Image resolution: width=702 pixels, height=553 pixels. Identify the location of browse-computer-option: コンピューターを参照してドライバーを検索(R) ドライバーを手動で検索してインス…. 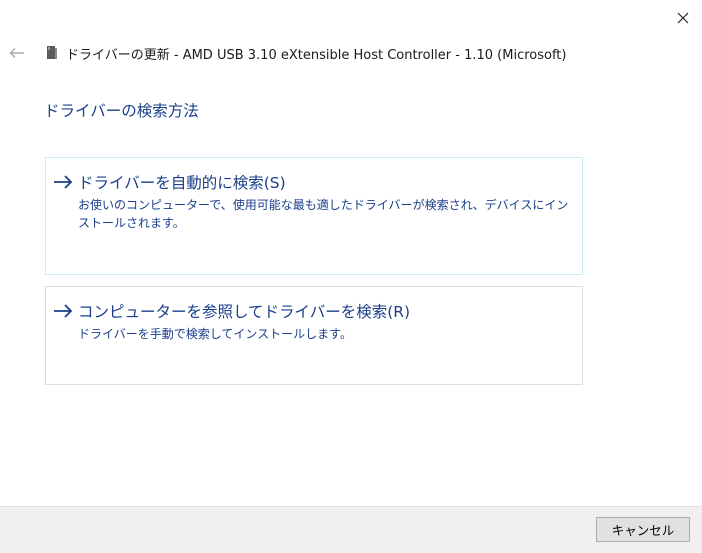
(314, 335).